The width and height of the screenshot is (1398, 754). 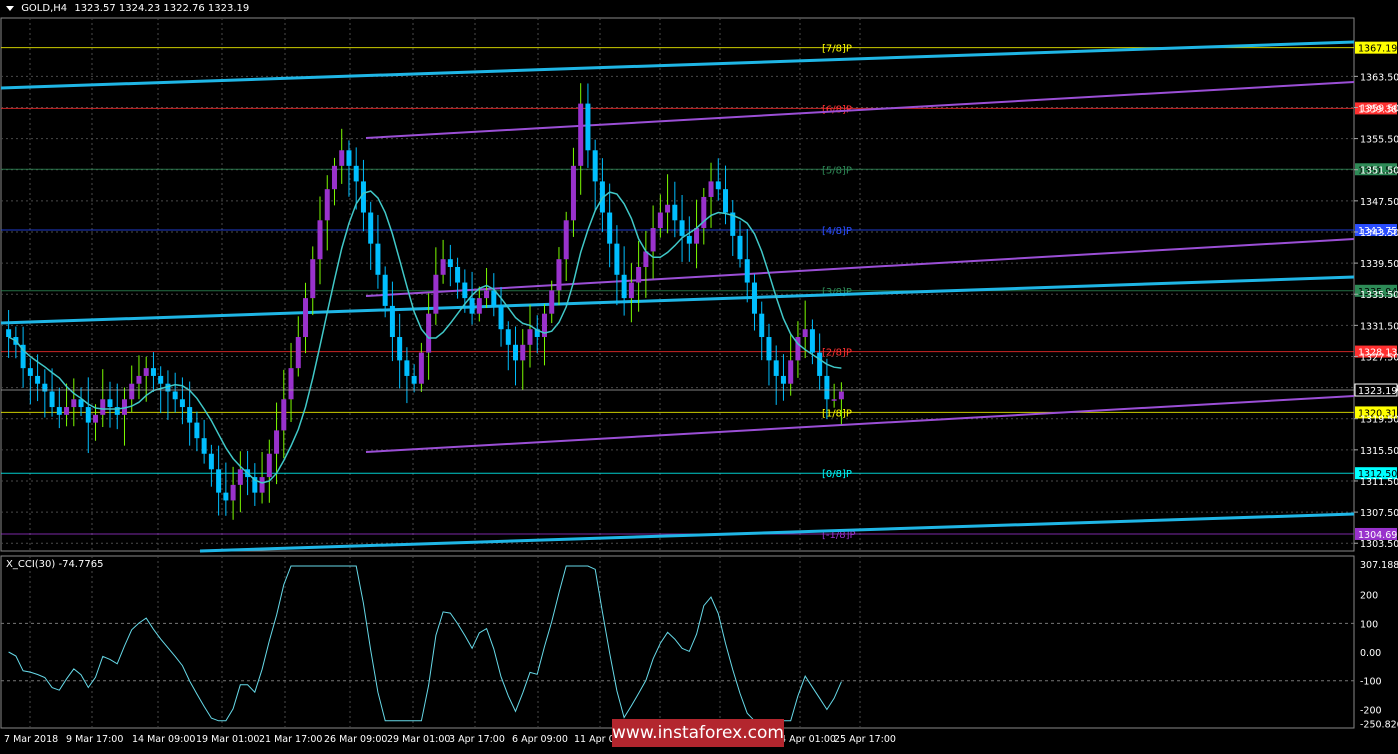 I want to click on price-axis-label: 1335.50, so click(x=1379, y=295).